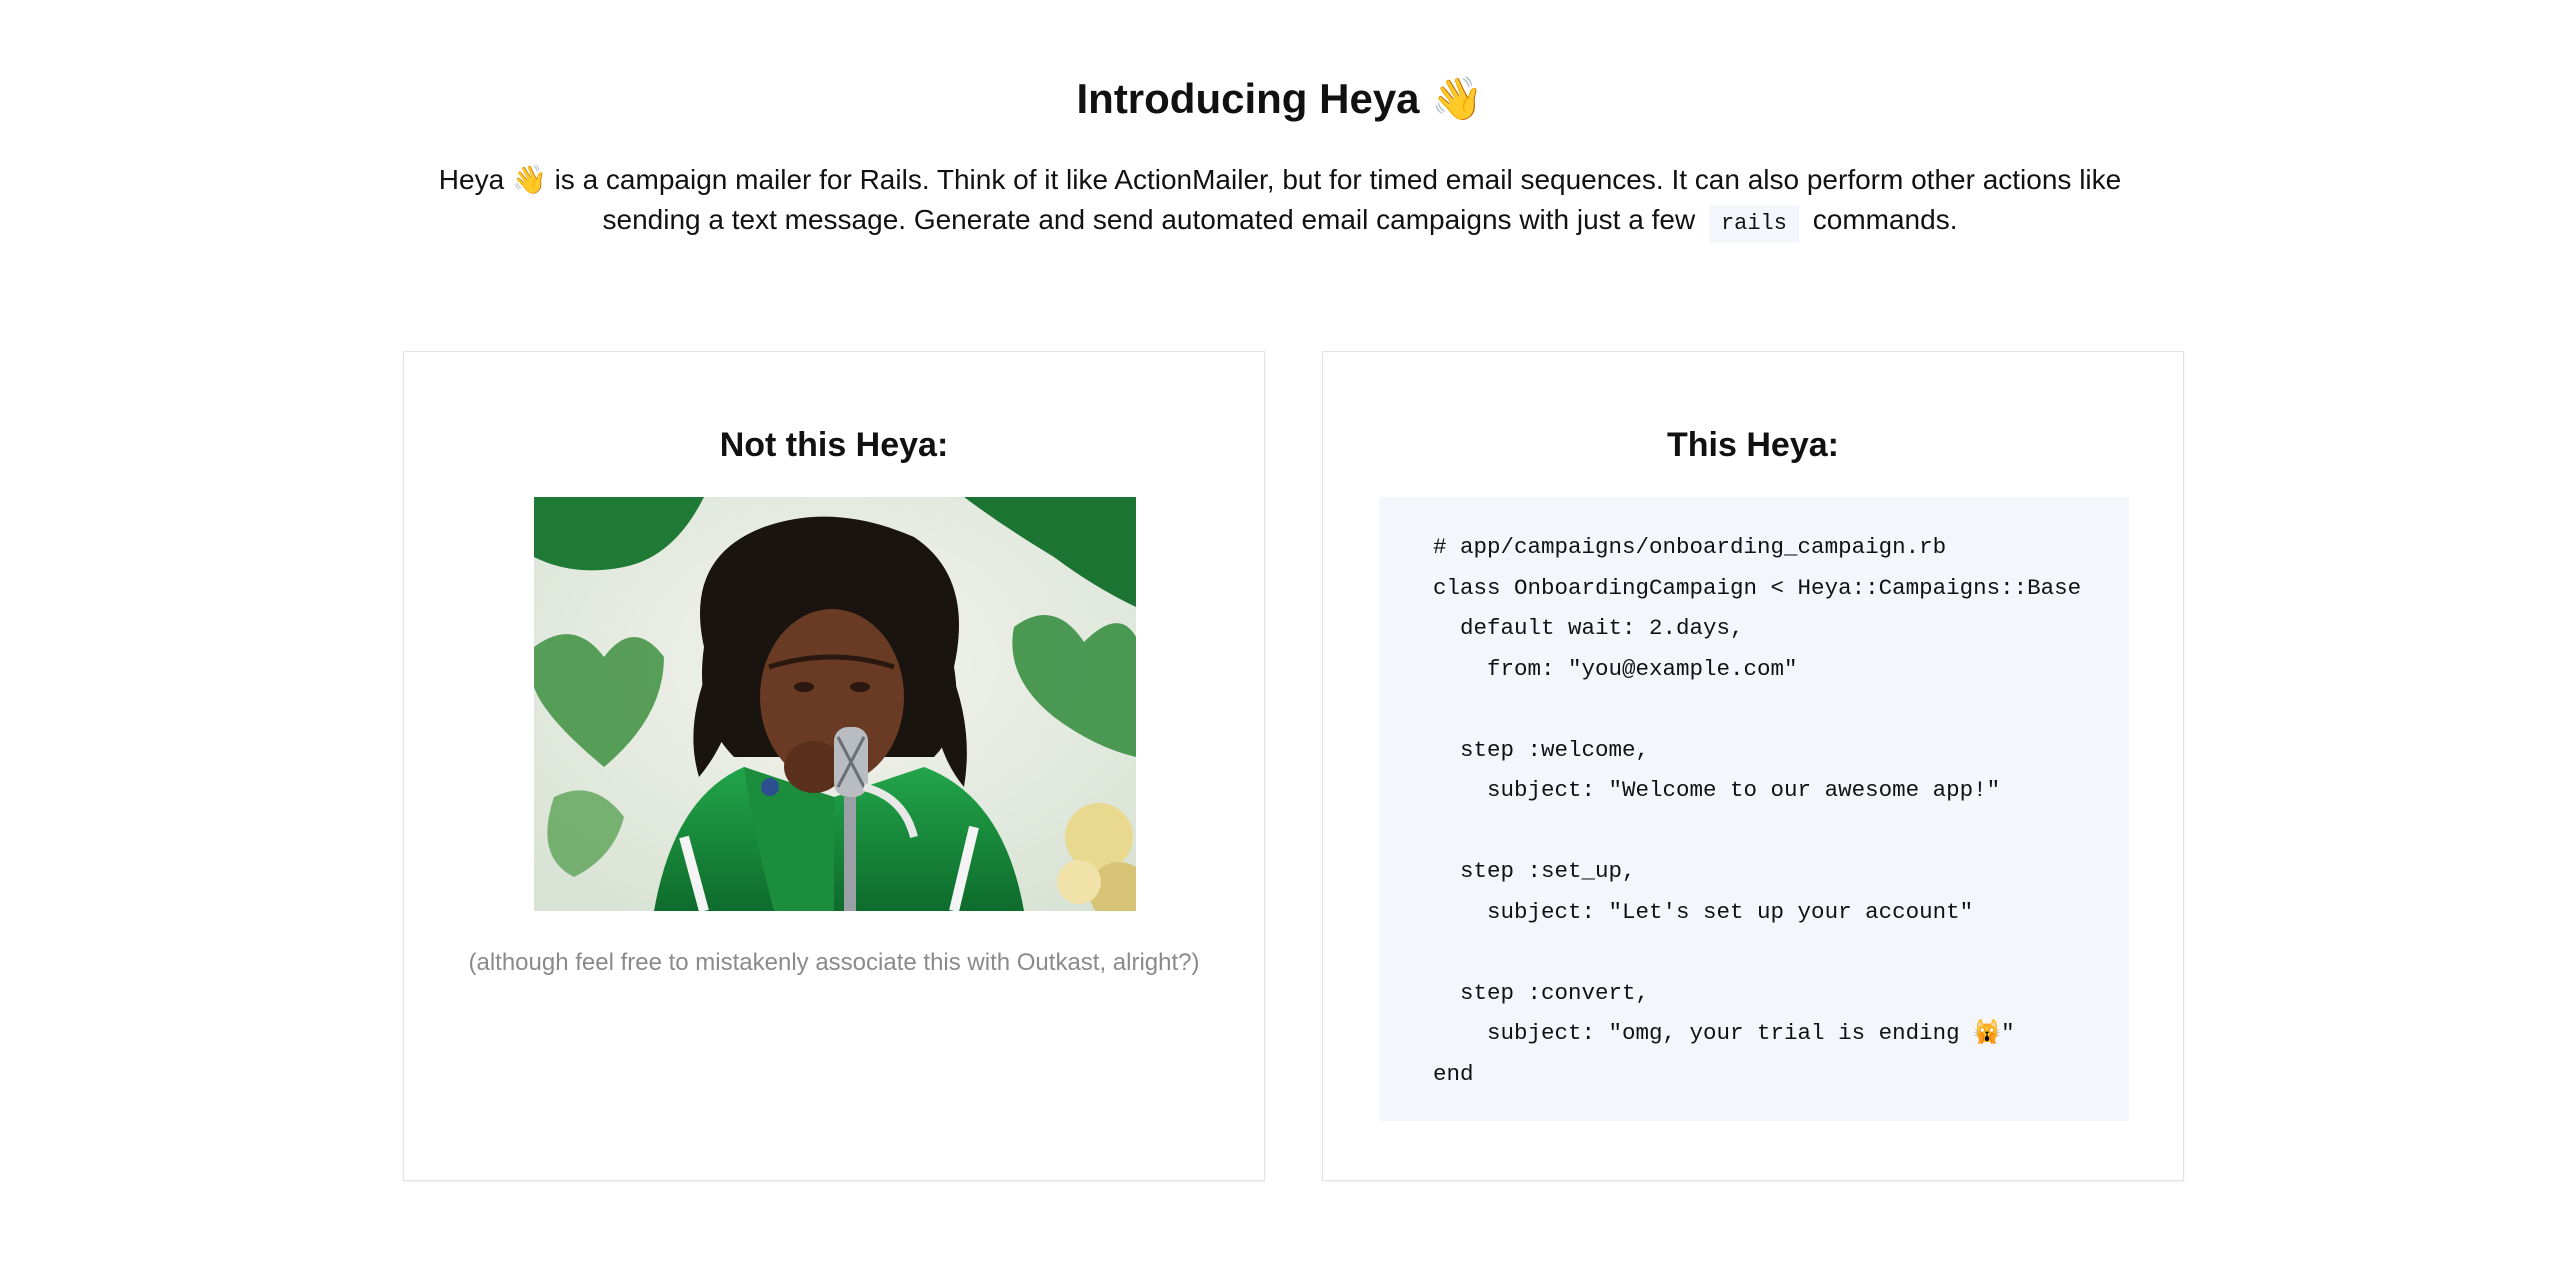 Image resolution: width=2560 pixels, height=1280 pixels. Describe the element at coordinates (1588, 628) in the screenshot. I see `code-line: default wait: 2.days,` at that location.